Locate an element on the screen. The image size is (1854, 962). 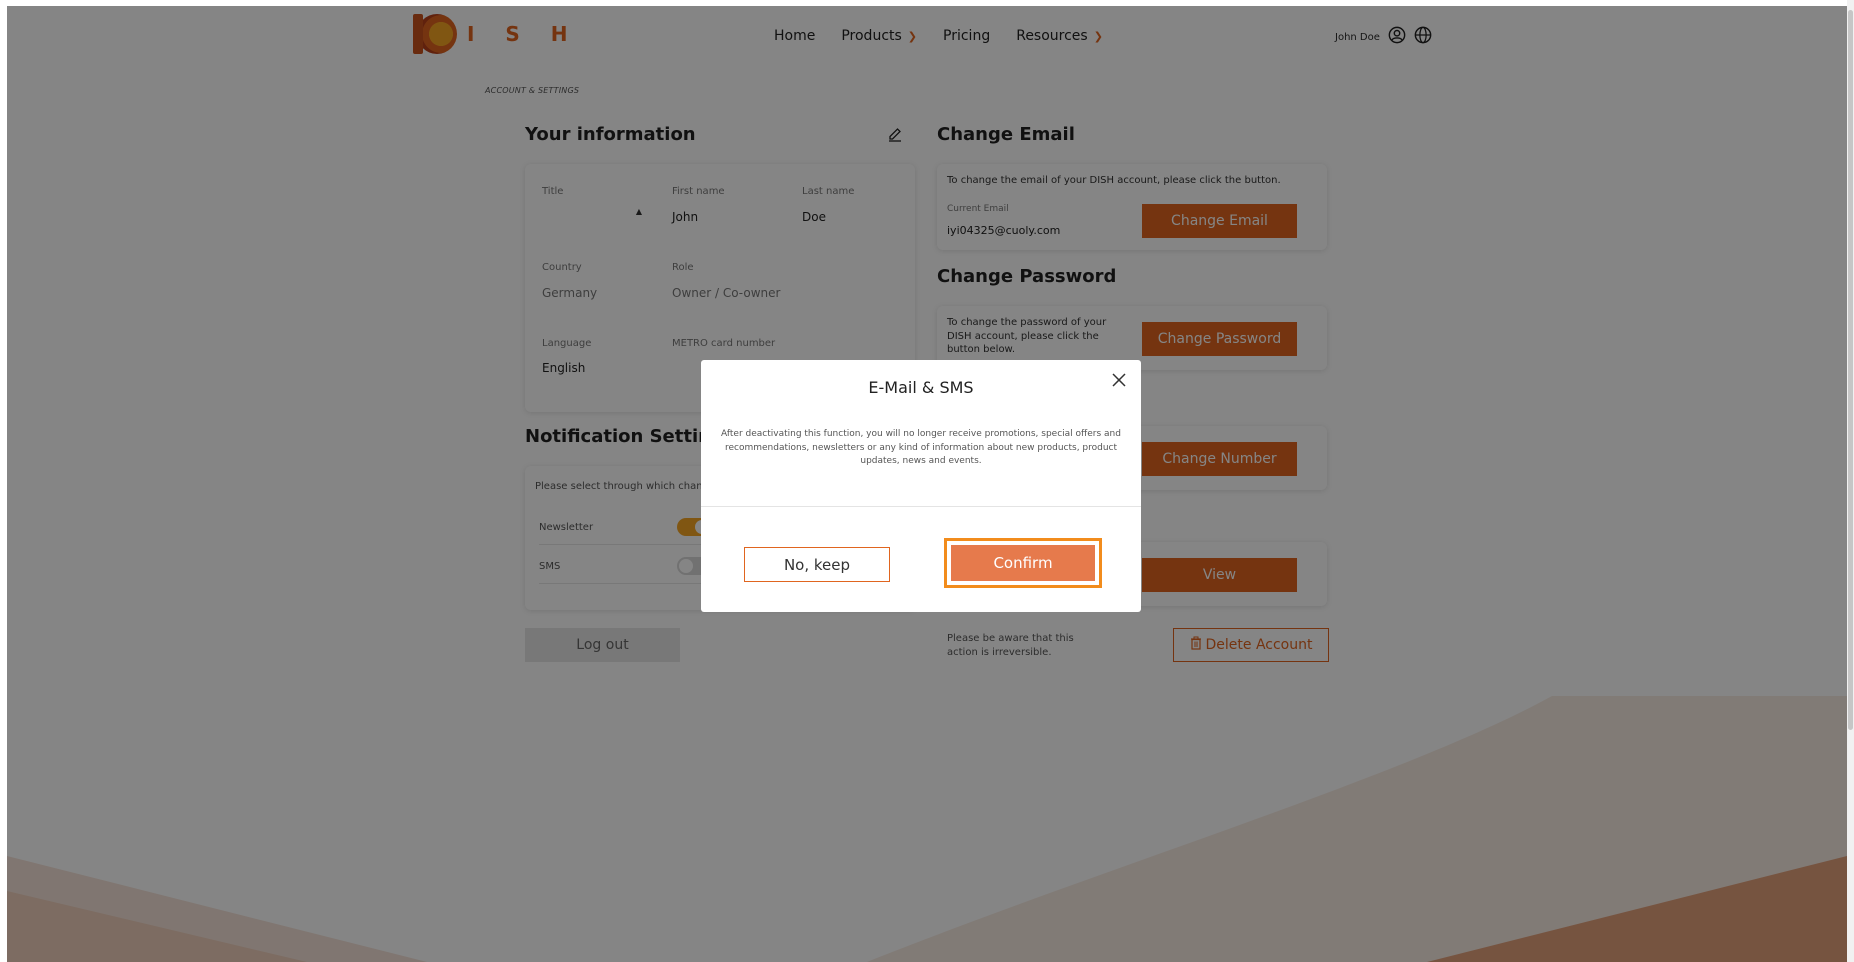
no-keep-button: No, keep is located at coordinates (817, 564).